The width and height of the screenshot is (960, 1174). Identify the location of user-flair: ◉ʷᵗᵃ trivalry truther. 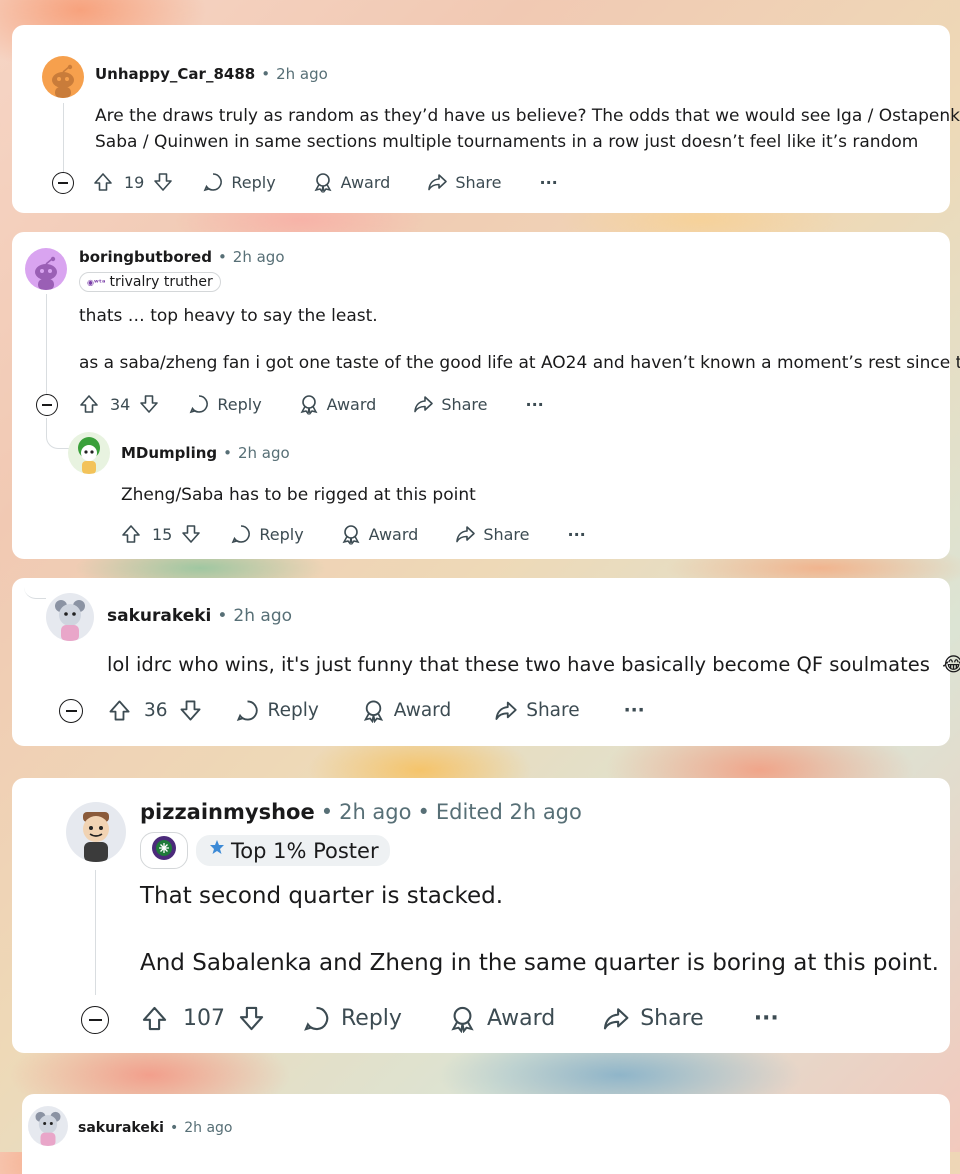
(150, 282).